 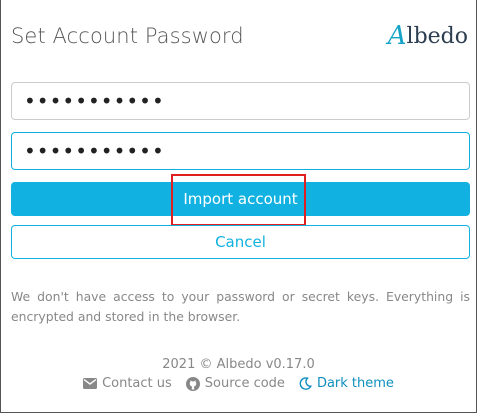 What do you see at coordinates (437, 36) in the screenshot?
I see `logo-rest: lbedo` at bounding box center [437, 36].